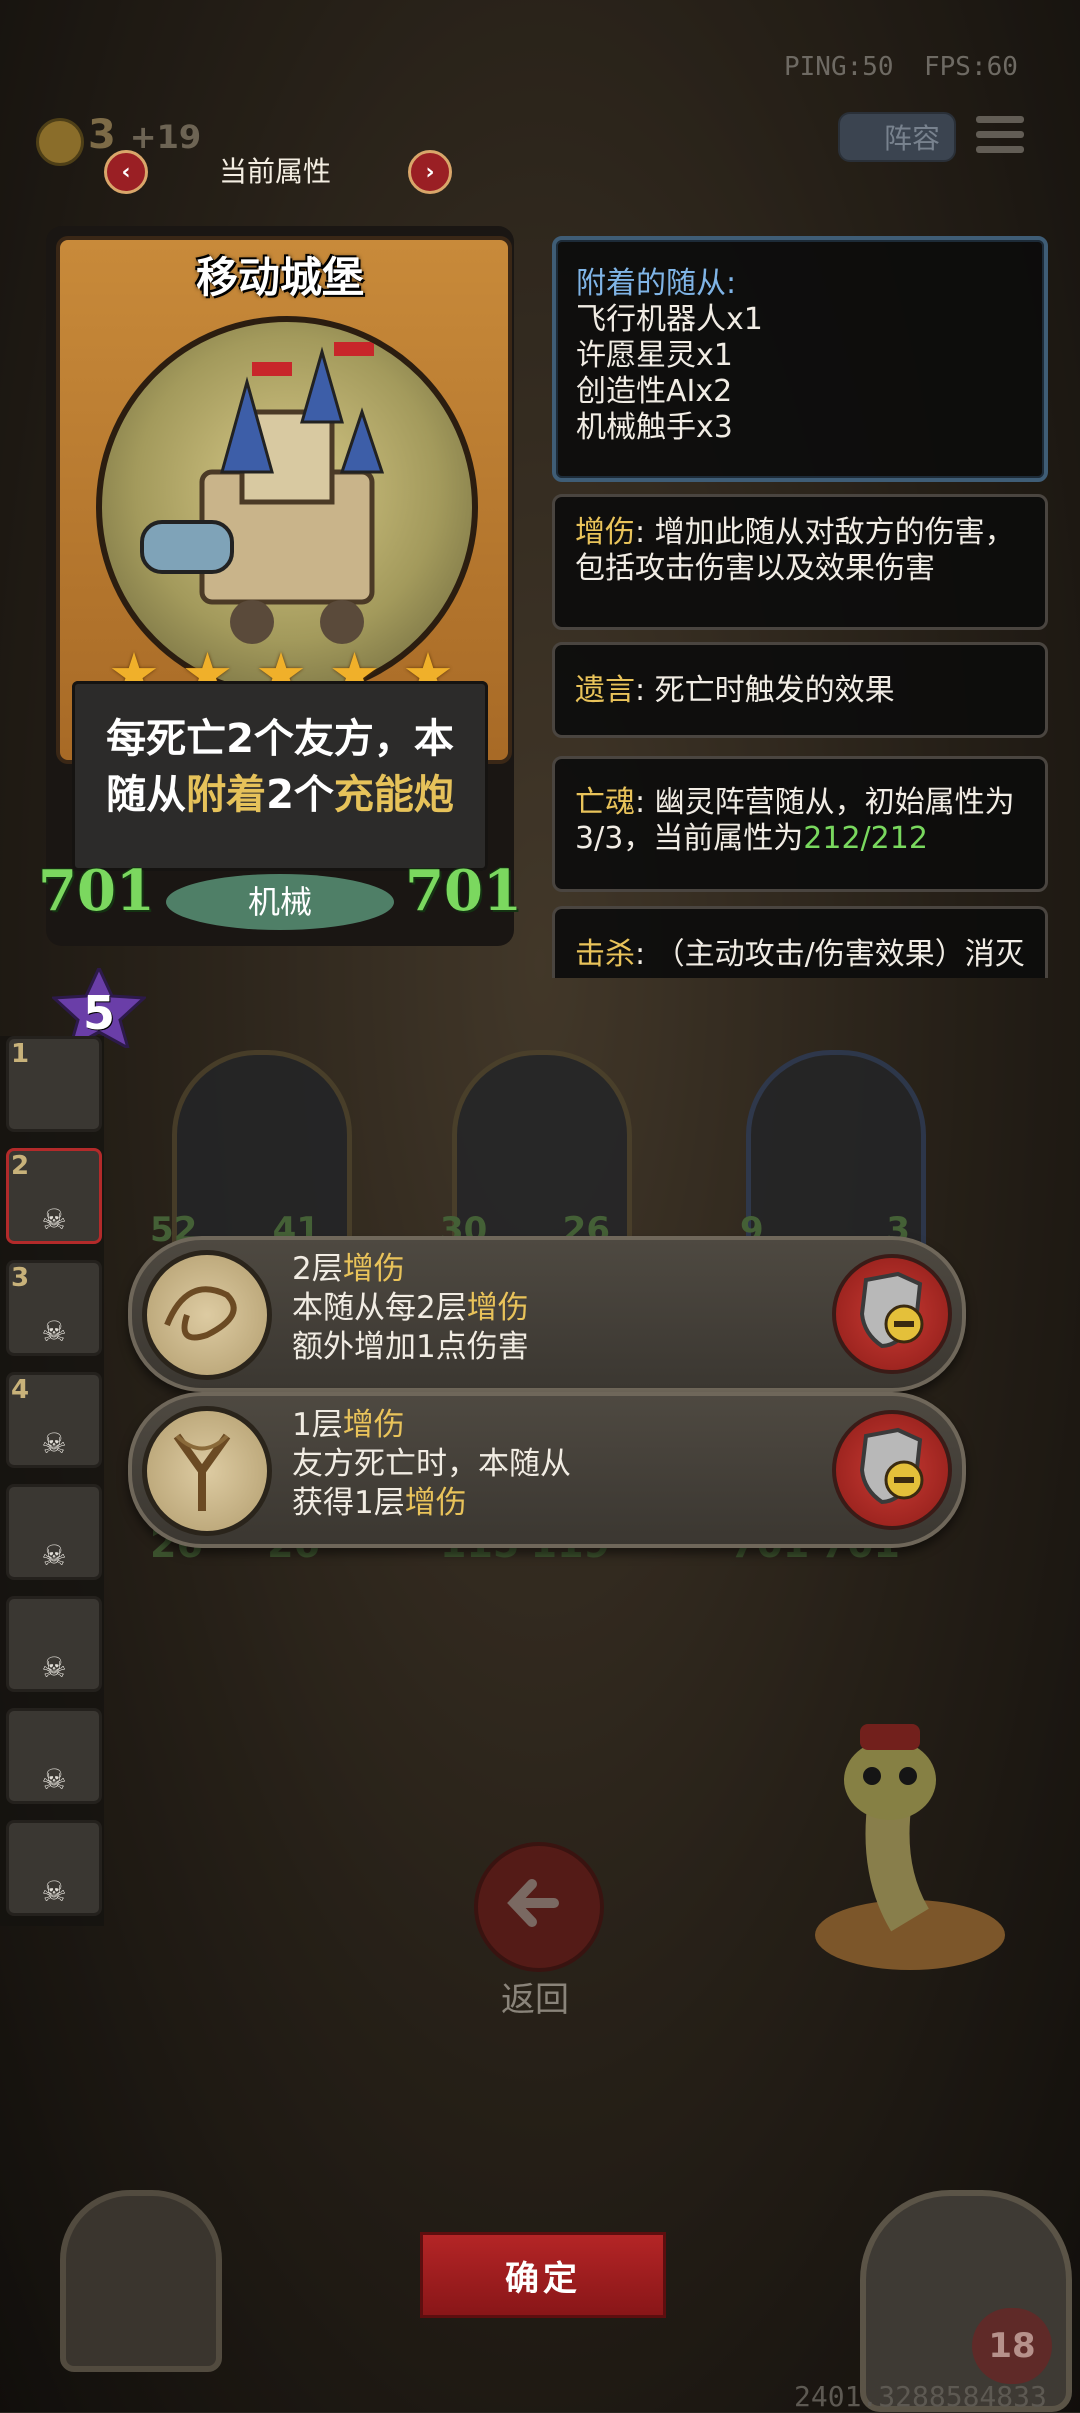 The width and height of the screenshot is (1080, 2413). What do you see at coordinates (54, 1420) in the screenshot?
I see `roster-player: 4 ☠` at bounding box center [54, 1420].